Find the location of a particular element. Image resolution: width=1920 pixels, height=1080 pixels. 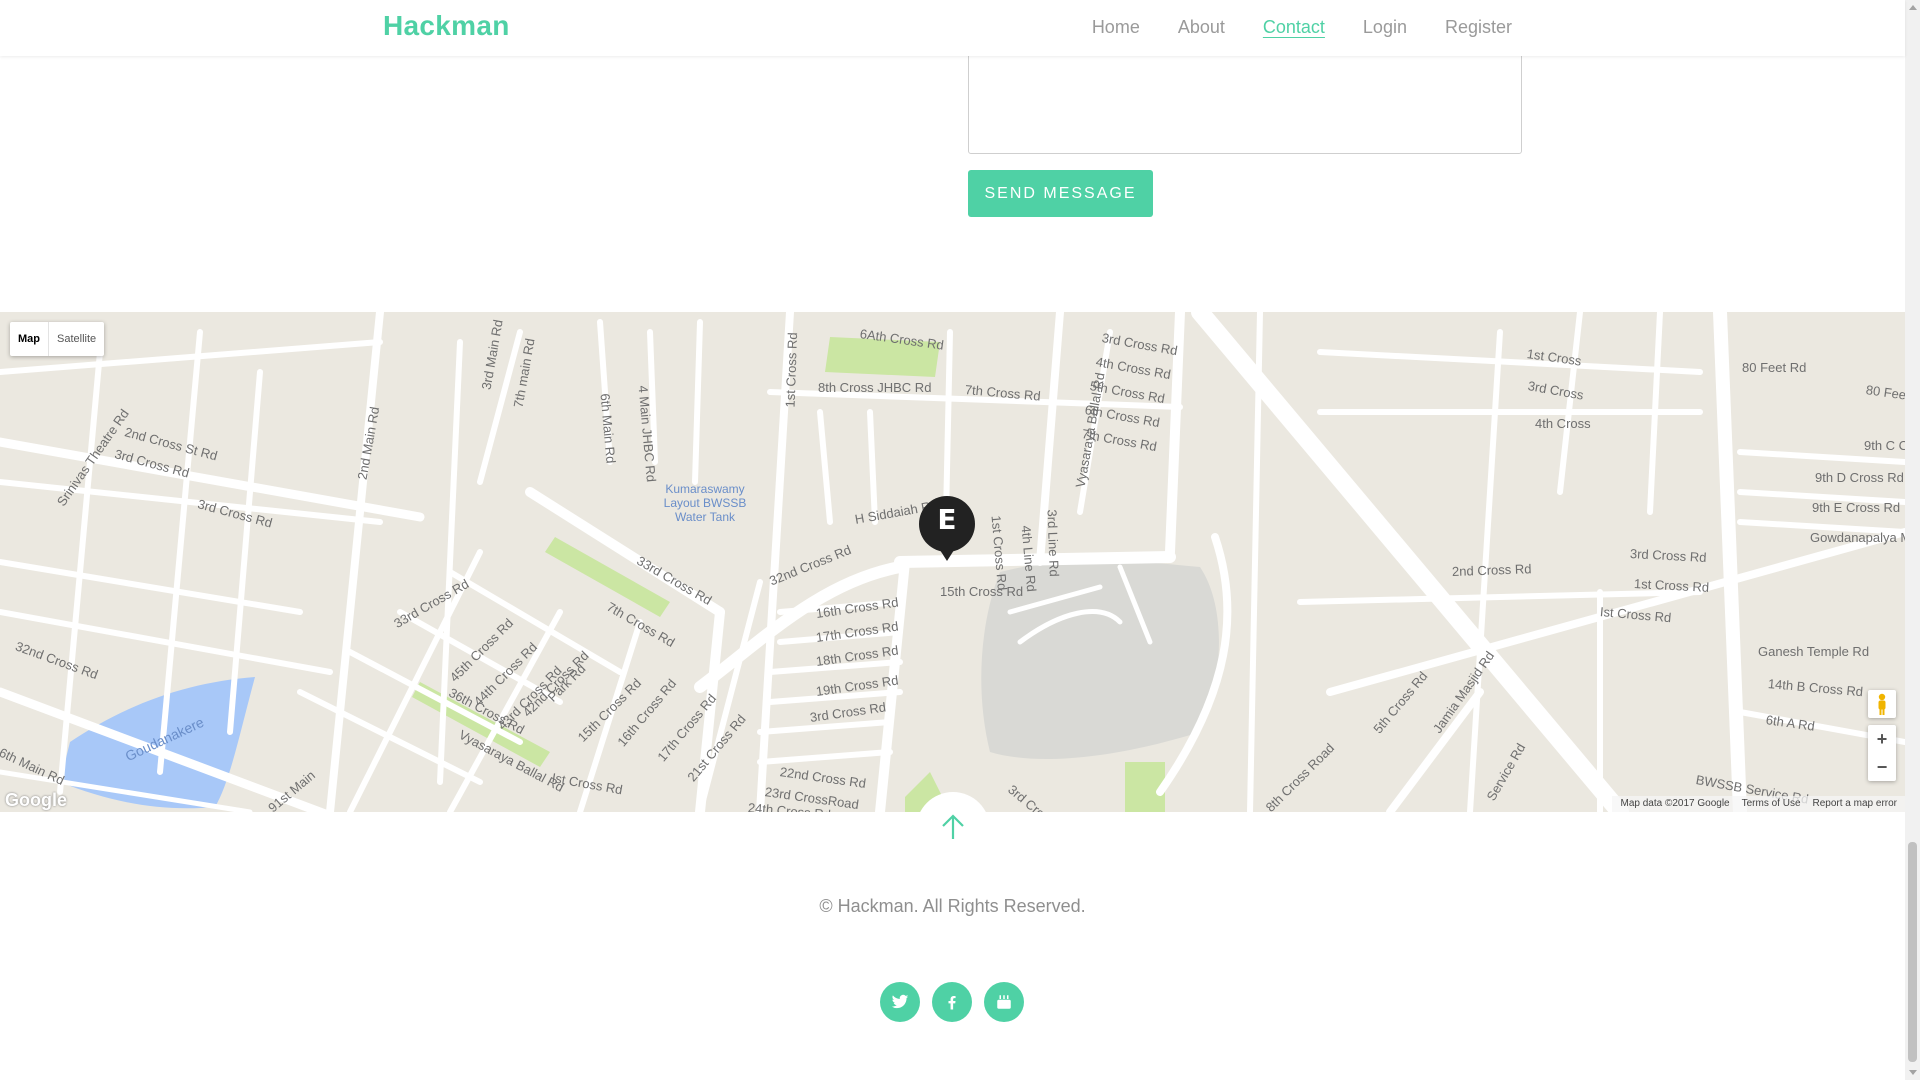

nav-login-link: Login is located at coordinates (1385, 27).